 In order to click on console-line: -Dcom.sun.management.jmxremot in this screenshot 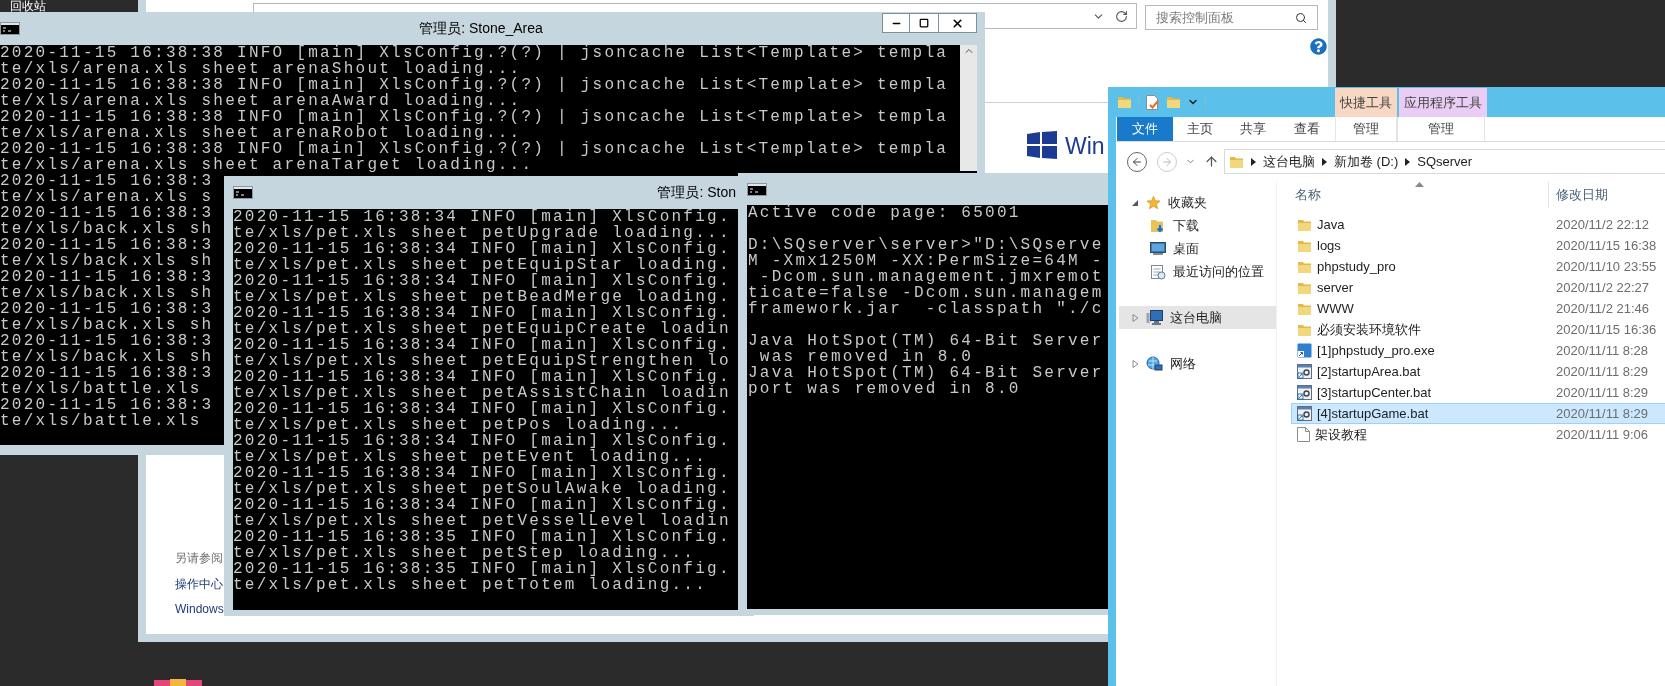, I will do `click(931, 277)`.